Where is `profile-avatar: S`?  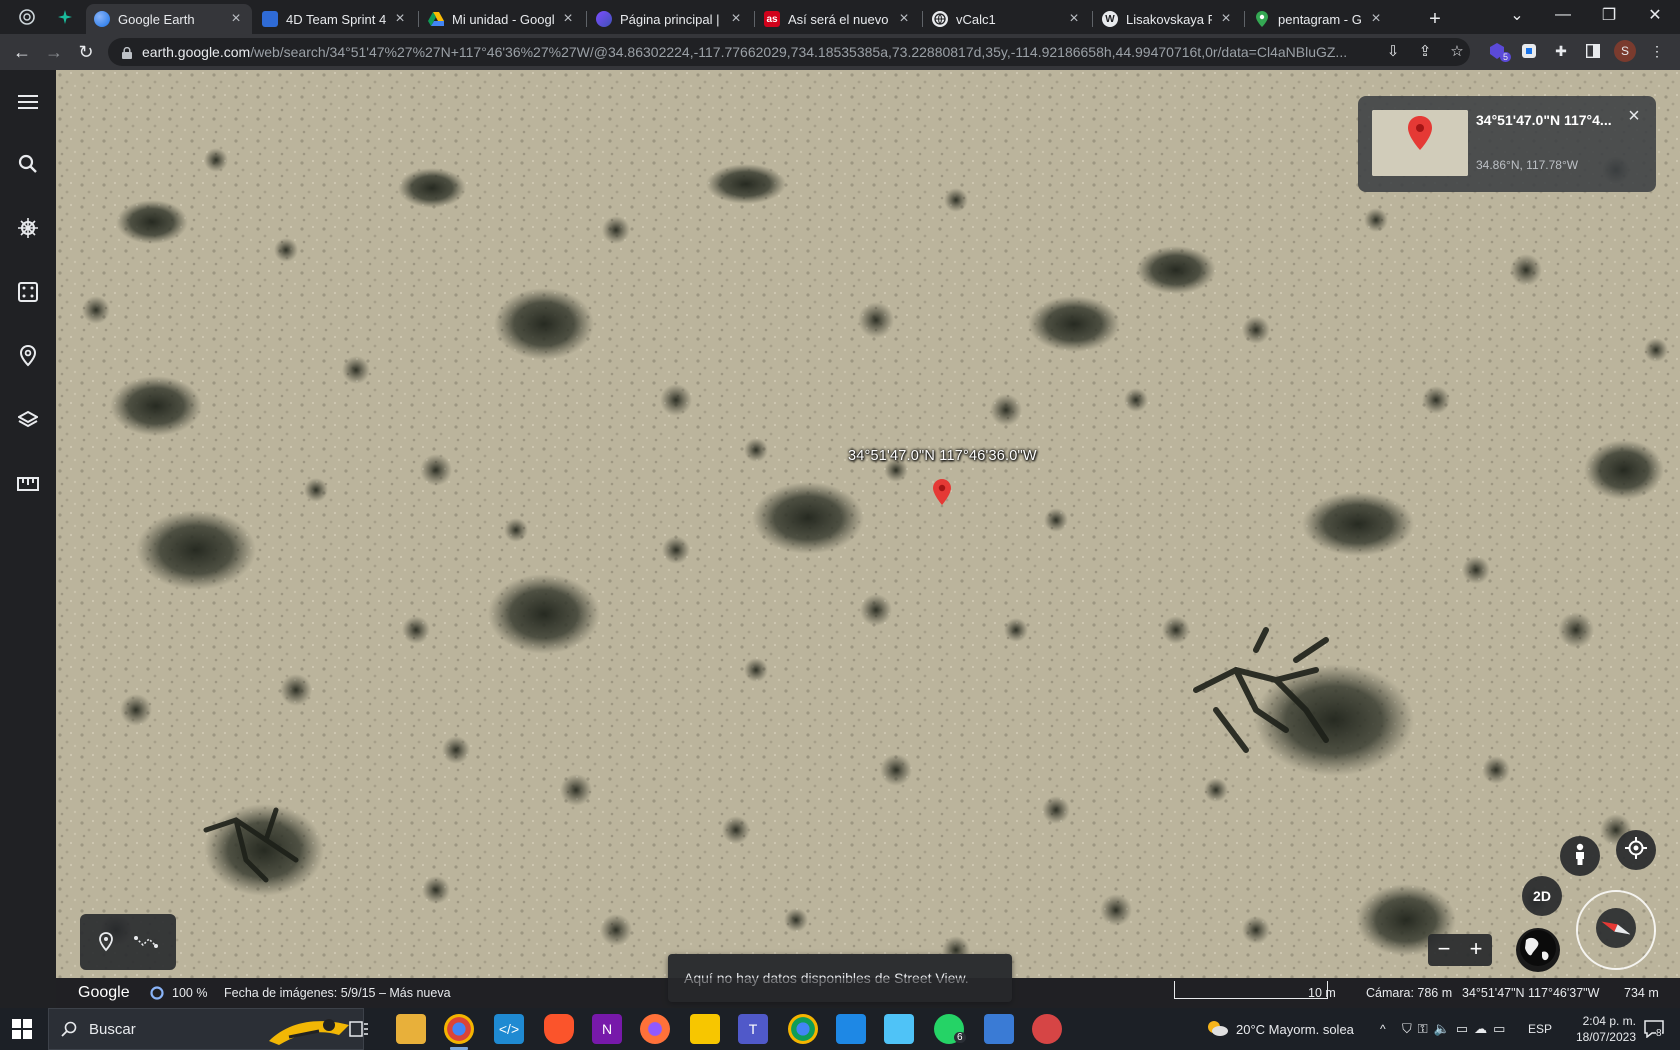 profile-avatar: S is located at coordinates (1625, 51).